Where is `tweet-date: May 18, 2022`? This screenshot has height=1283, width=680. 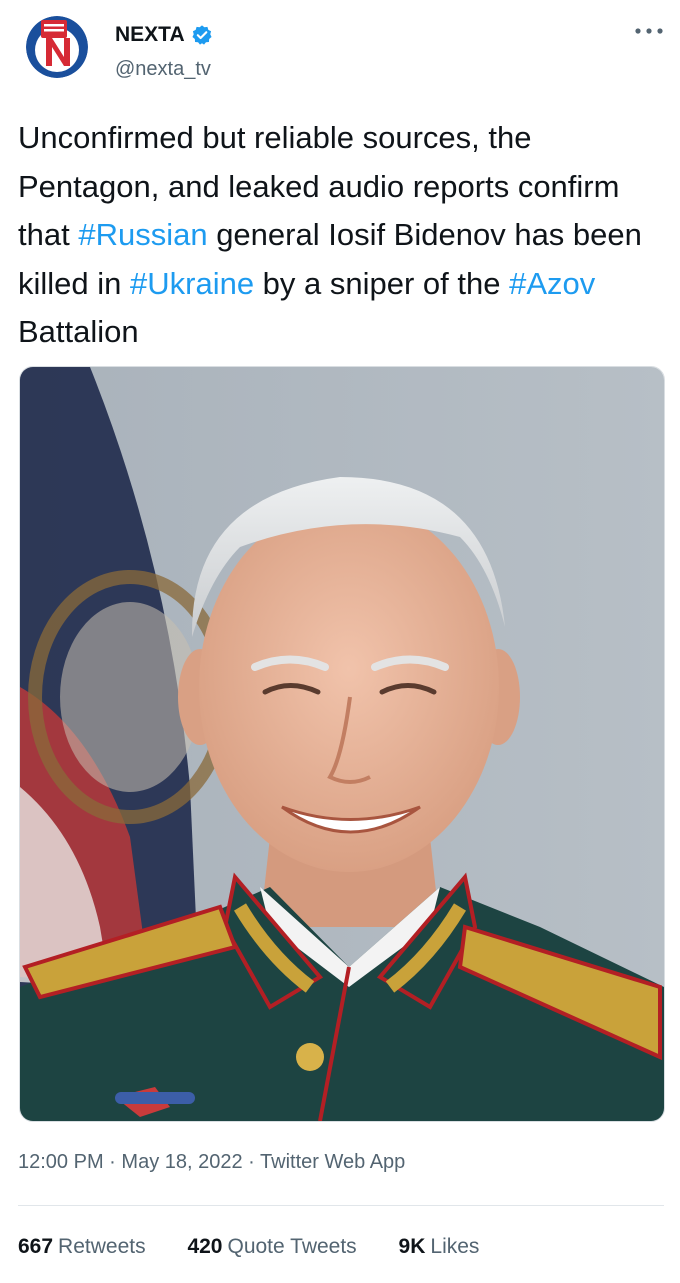
tweet-date: May 18, 2022 is located at coordinates (181, 1162).